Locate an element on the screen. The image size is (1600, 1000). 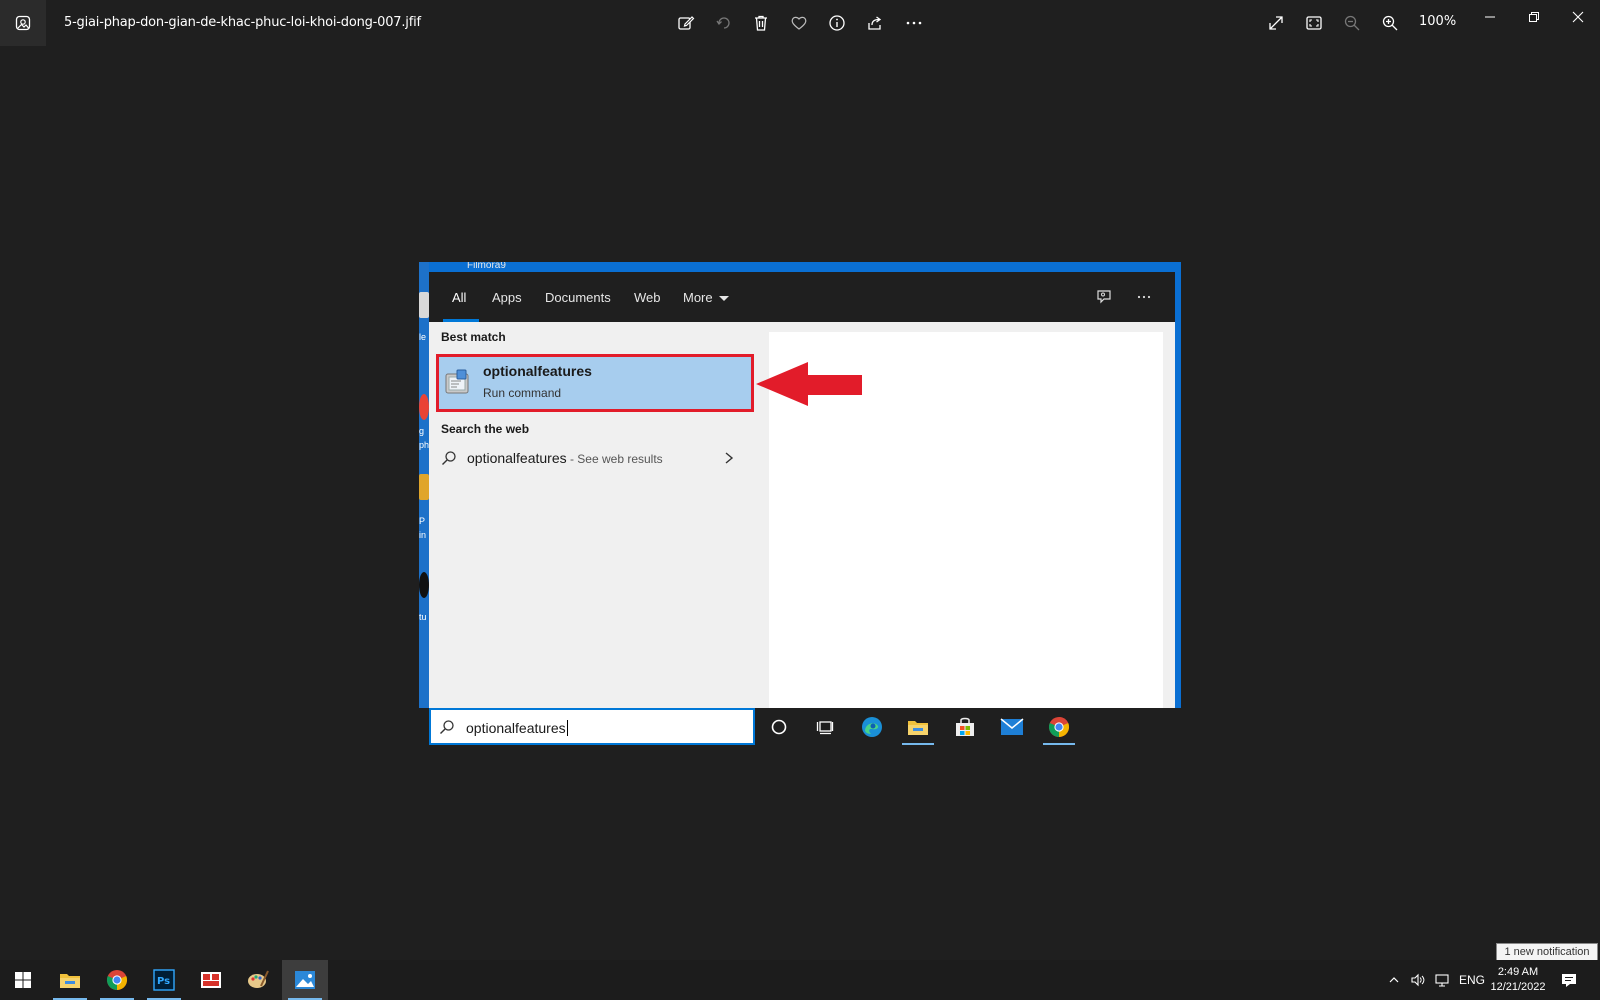
start-button is located at coordinates (23, 980).